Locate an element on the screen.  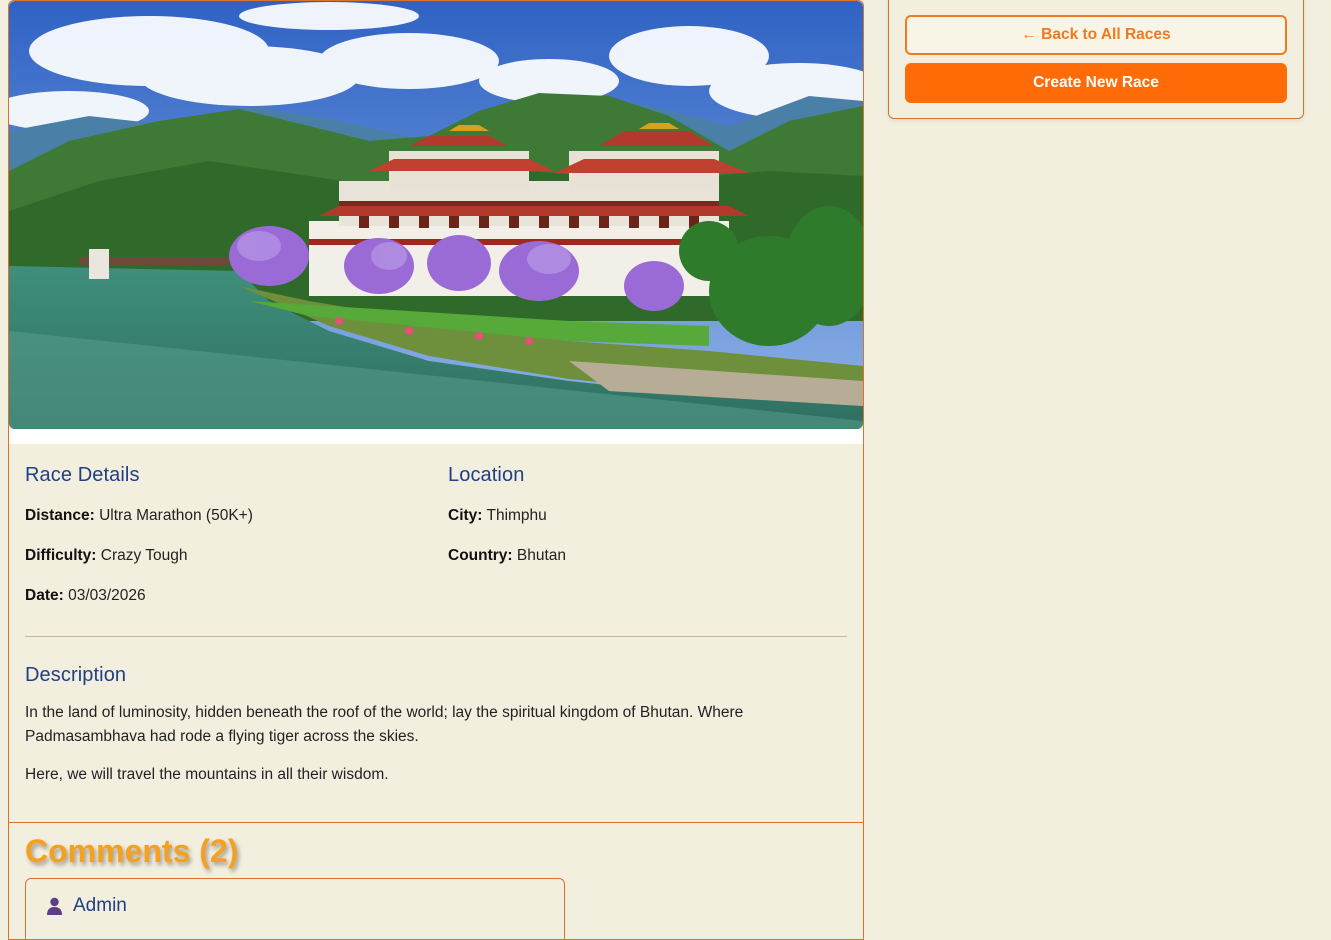
country-value: Bhutan is located at coordinates (541, 555).